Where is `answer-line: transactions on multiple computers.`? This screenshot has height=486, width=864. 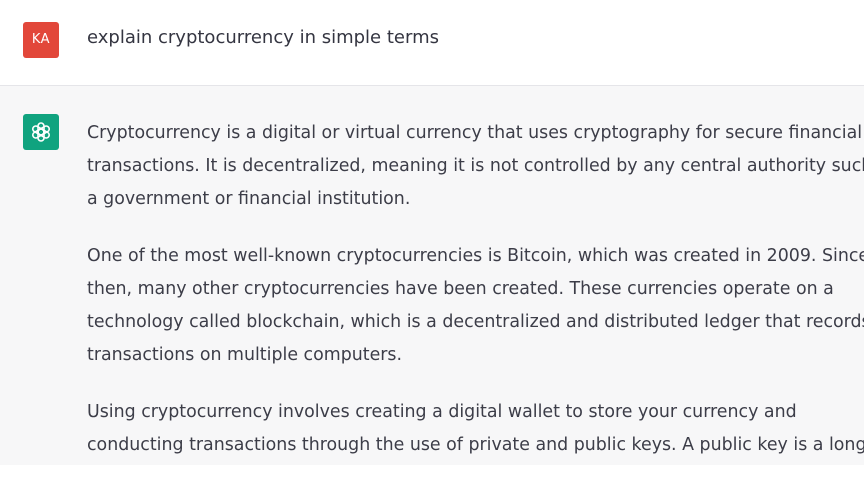 answer-line: transactions on multiple computers. is located at coordinates (245, 355).